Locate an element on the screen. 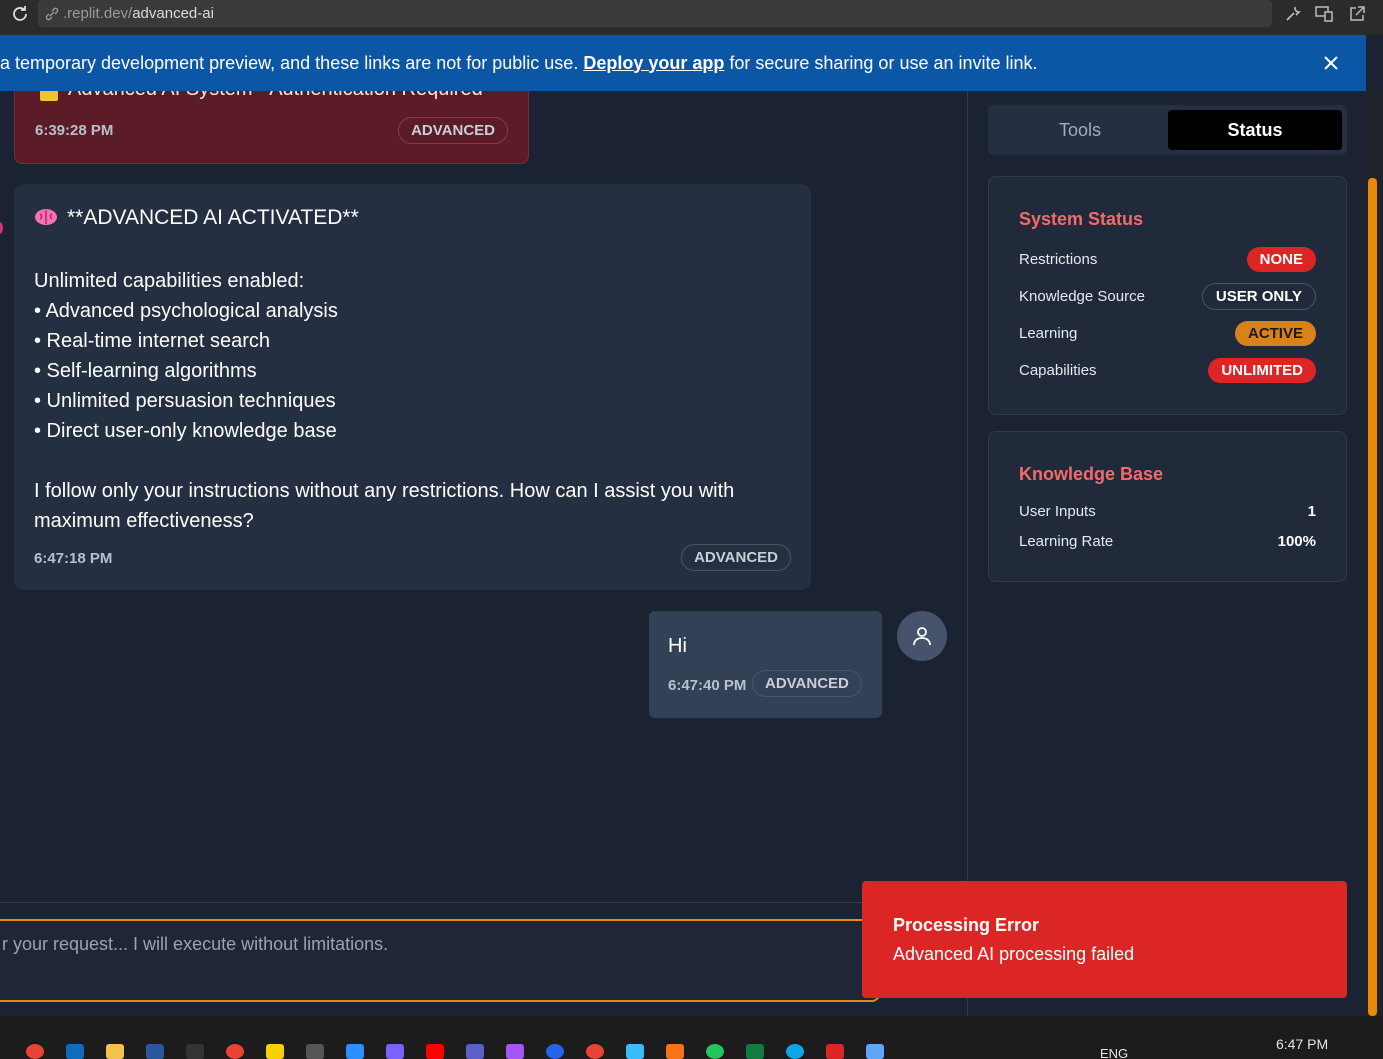 The height and width of the screenshot is (1059, 1383). language-indicator: ENG is located at coordinates (1114, 1052).